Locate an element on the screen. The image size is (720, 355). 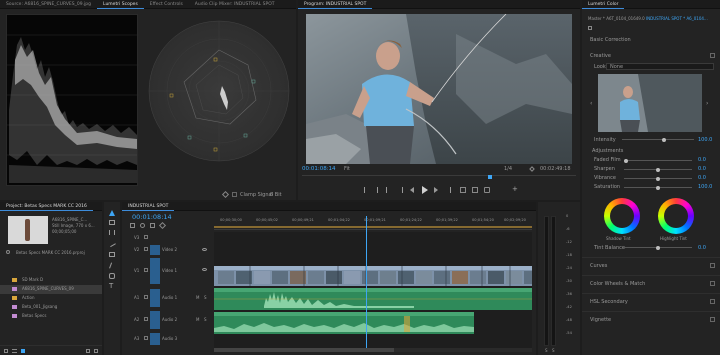
clamp-signal-checkbox is located at coordinates (234, 194).